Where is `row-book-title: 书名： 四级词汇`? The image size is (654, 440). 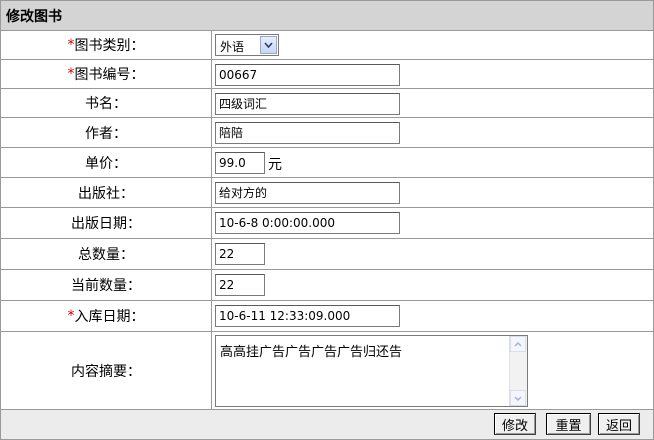
row-book-title: 书名： 四级词汇 is located at coordinates (327, 103).